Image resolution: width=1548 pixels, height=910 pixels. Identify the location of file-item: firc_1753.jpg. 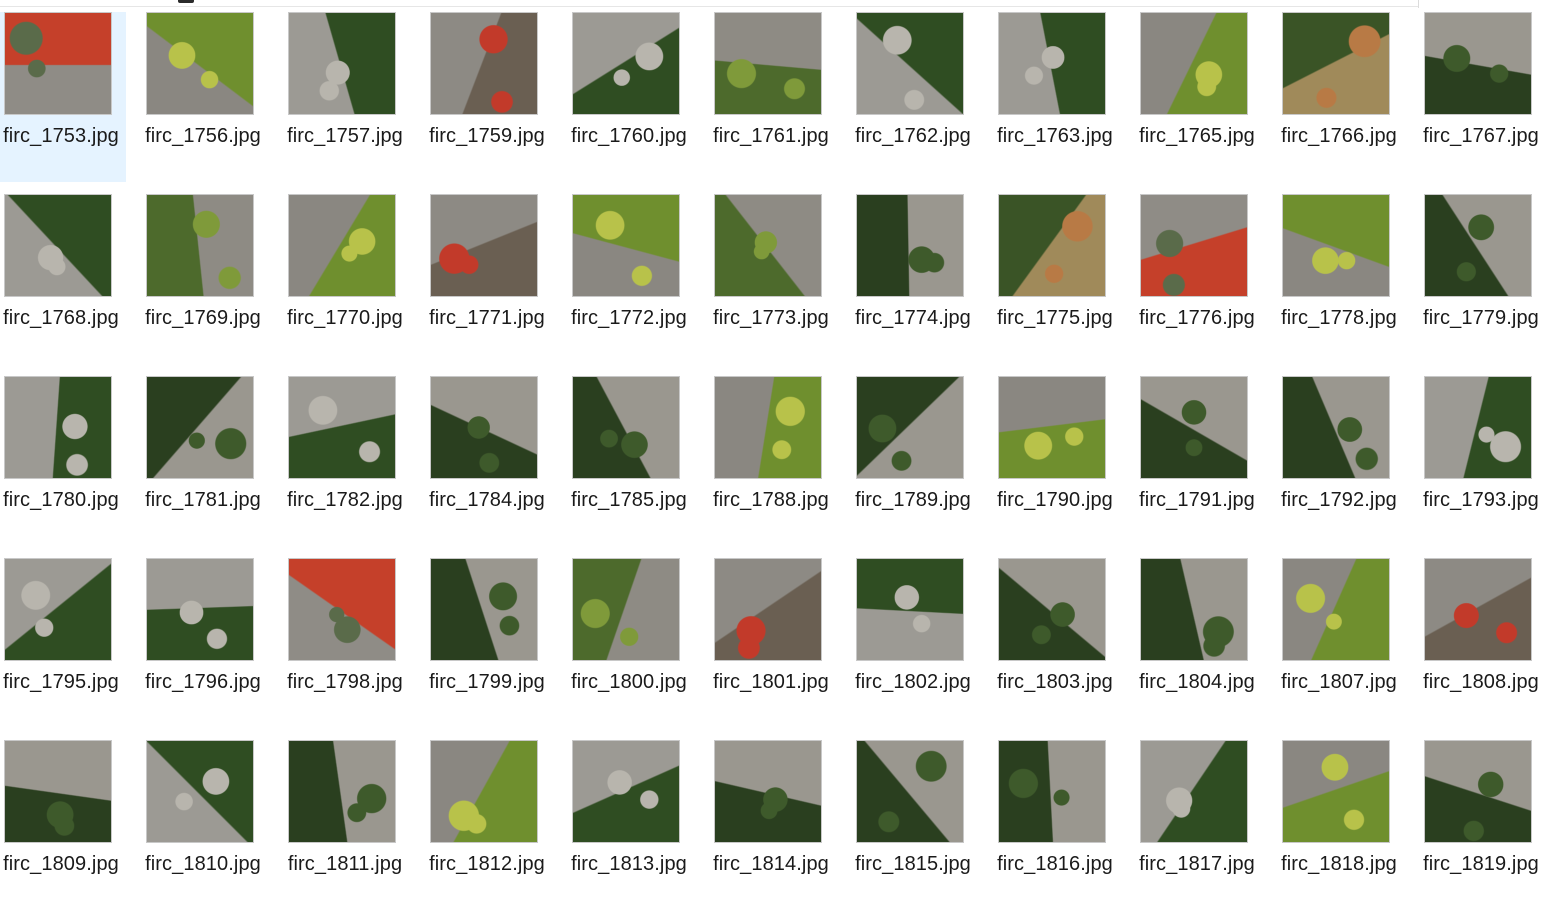
(63, 97).